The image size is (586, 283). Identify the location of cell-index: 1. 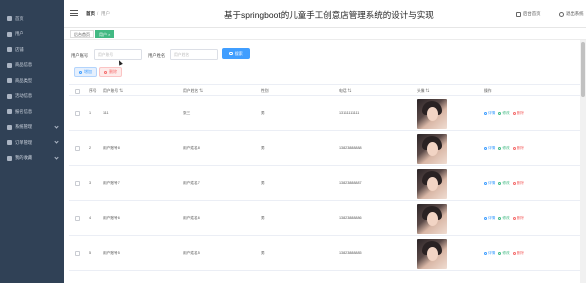
(90, 113).